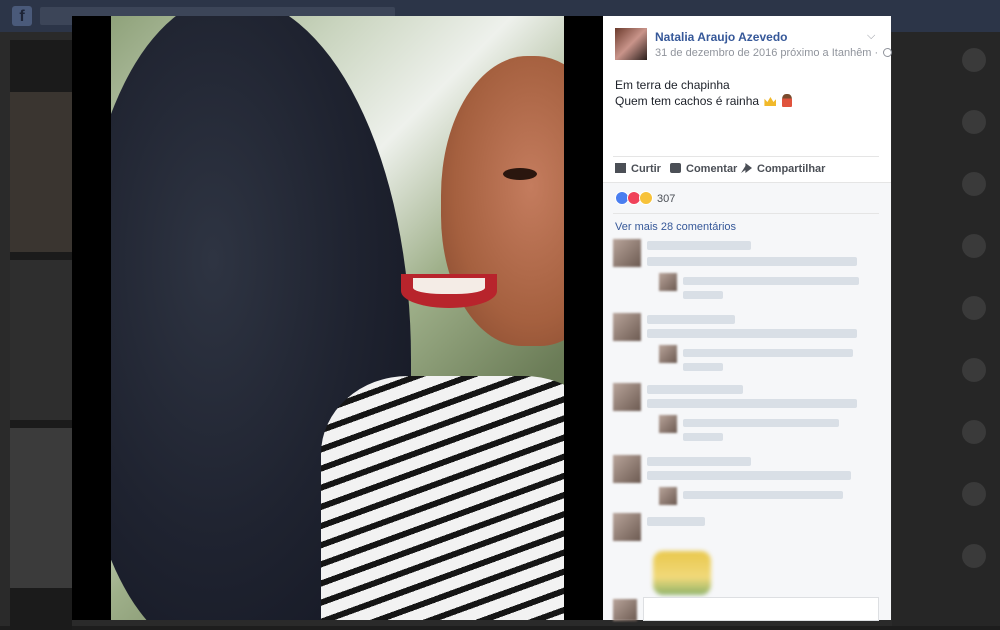 The width and height of the screenshot is (1000, 630). Describe the element at coordinates (682, 573) in the screenshot. I see `comment-sticker` at that location.